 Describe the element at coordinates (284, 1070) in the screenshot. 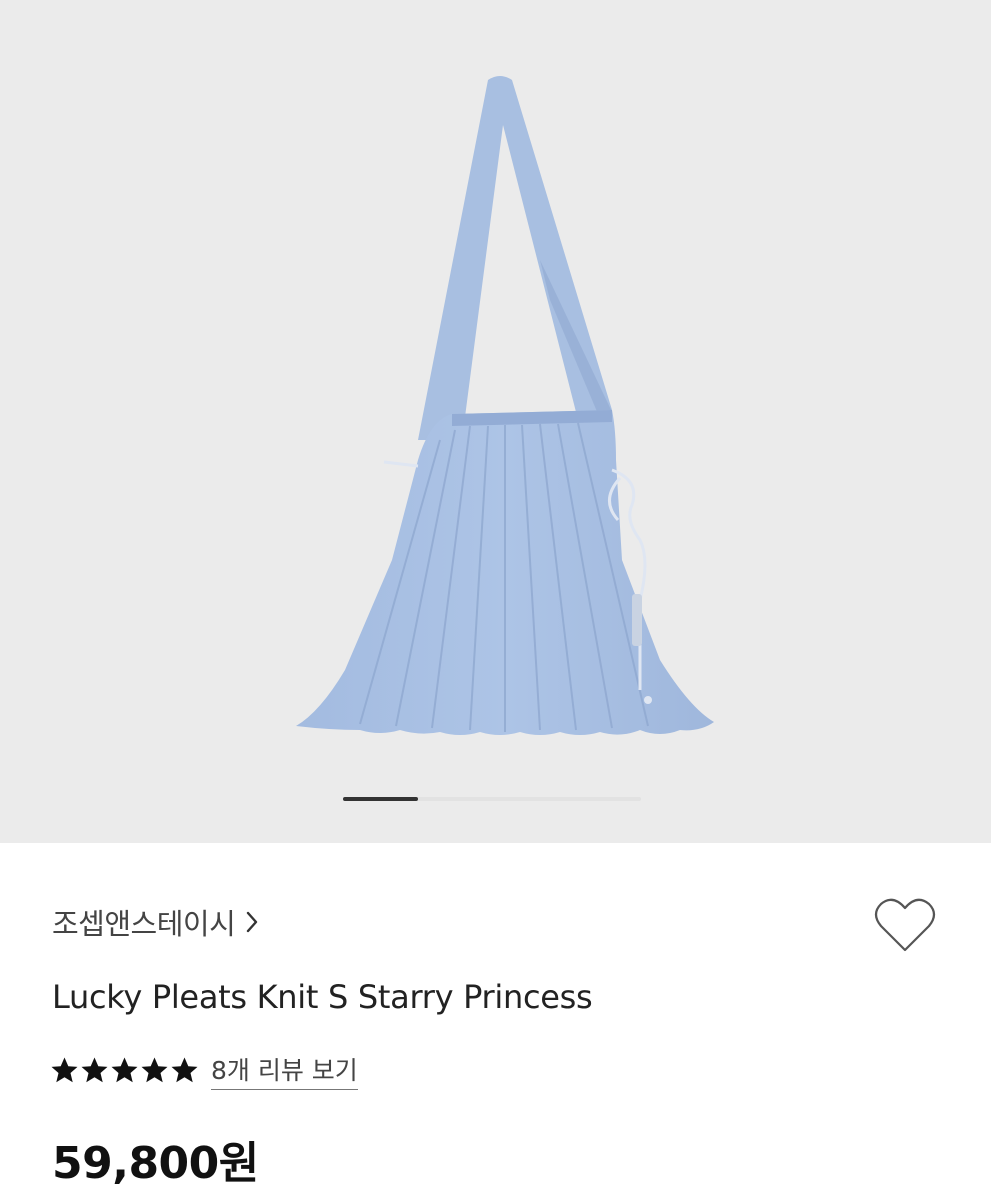

I see `view-reviews-link: 8개 리뷰 보기` at that location.